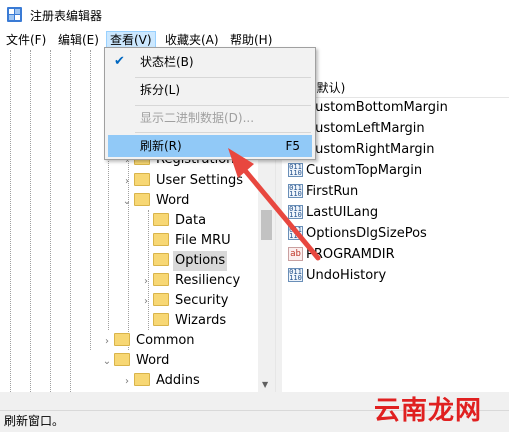 The width and height of the screenshot is (509, 432). What do you see at coordinates (66, 16) in the screenshot?
I see `window-title: 注册表编辑器` at bounding box center [66, 16].